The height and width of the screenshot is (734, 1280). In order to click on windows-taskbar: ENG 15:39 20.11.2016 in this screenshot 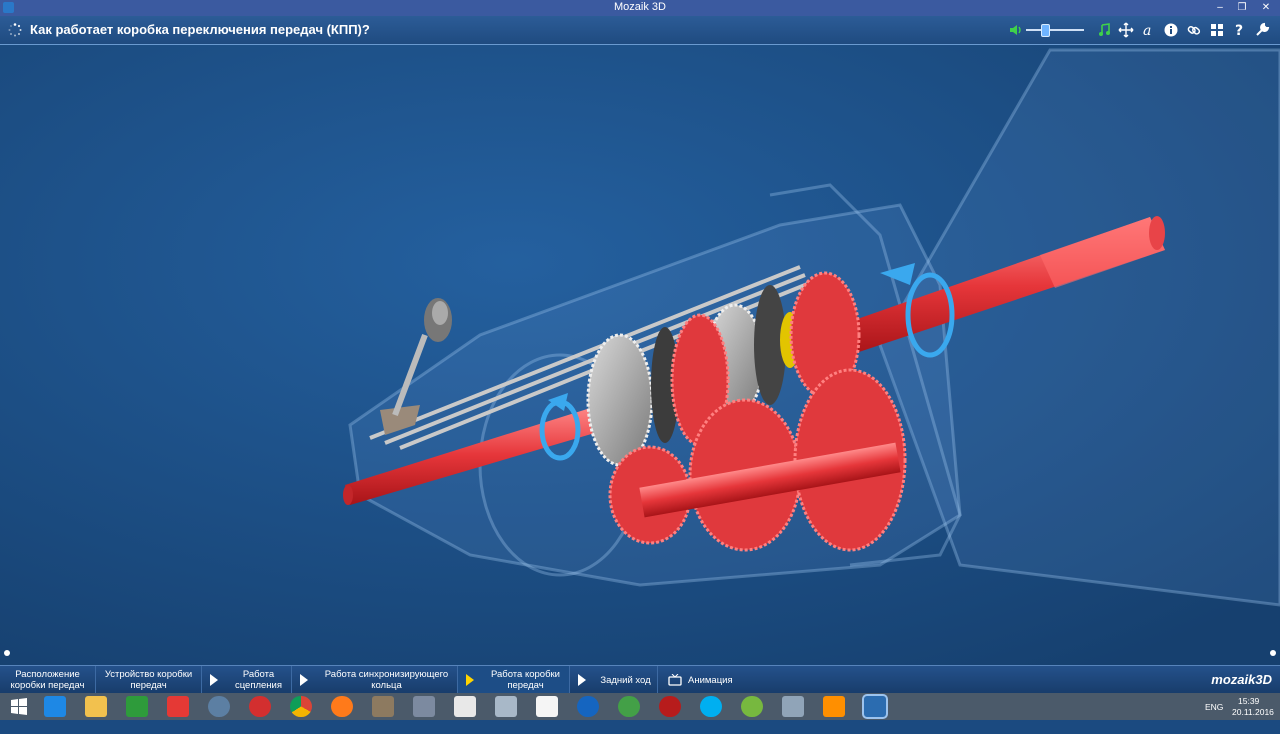, I will do `click(640, 706)`.